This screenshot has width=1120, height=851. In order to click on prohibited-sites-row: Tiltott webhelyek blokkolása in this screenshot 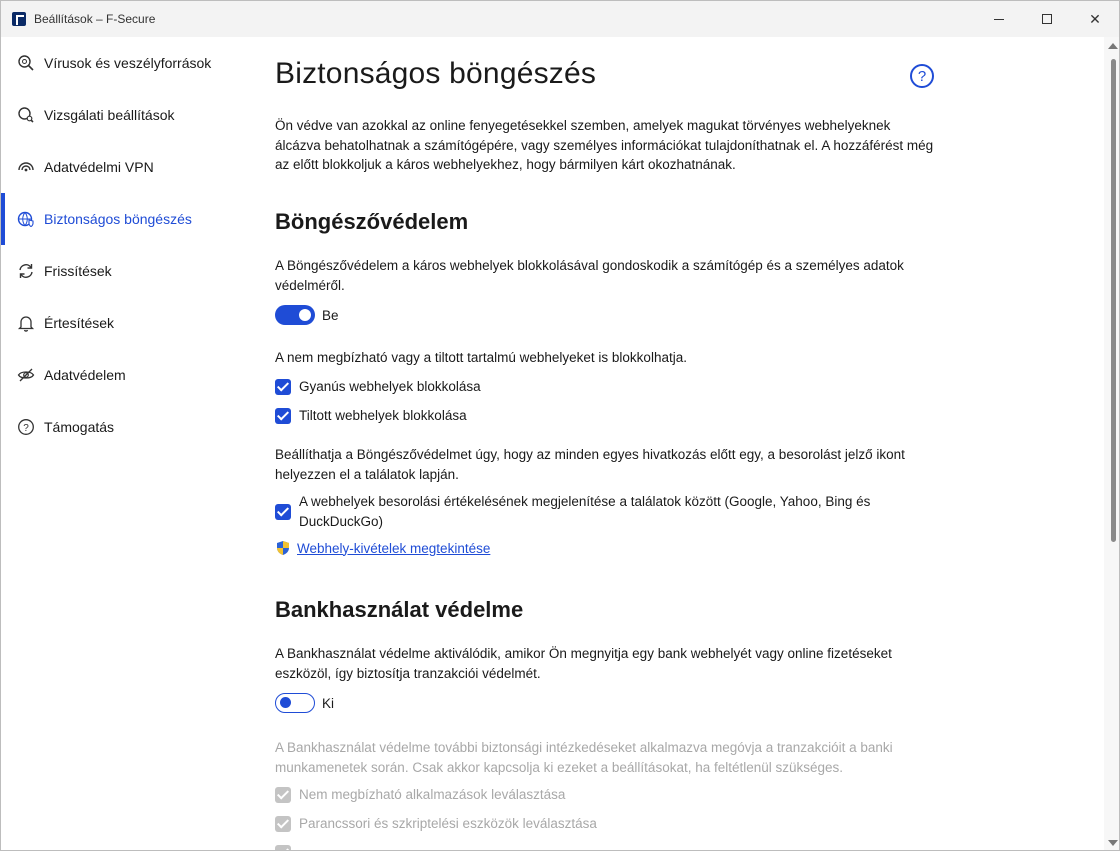, I will do `click(371, 416)`.